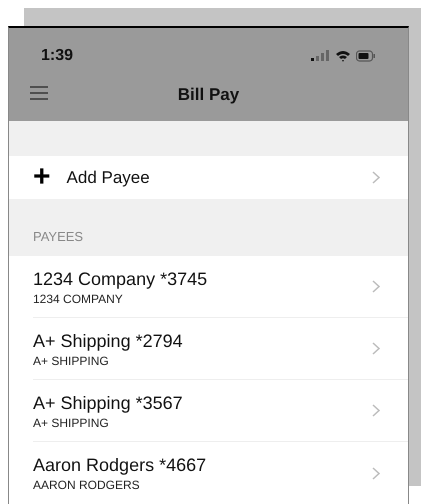 The image size is (421, 504). Describe the element at coordinates (42, 177) in the screenshot. I see `plus-icon: +` at that location.